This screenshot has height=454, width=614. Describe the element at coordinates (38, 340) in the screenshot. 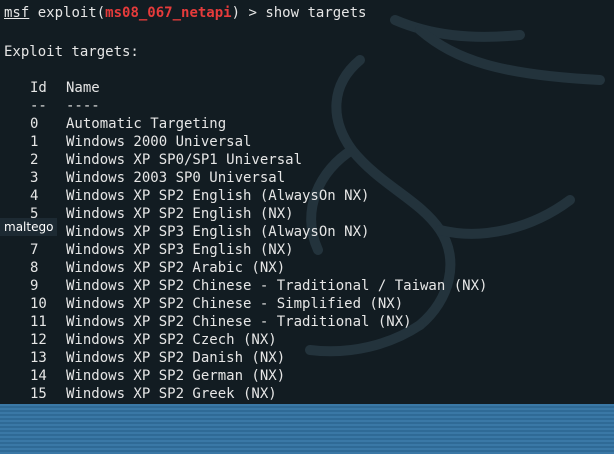

I see `target-id: 12` at that location.